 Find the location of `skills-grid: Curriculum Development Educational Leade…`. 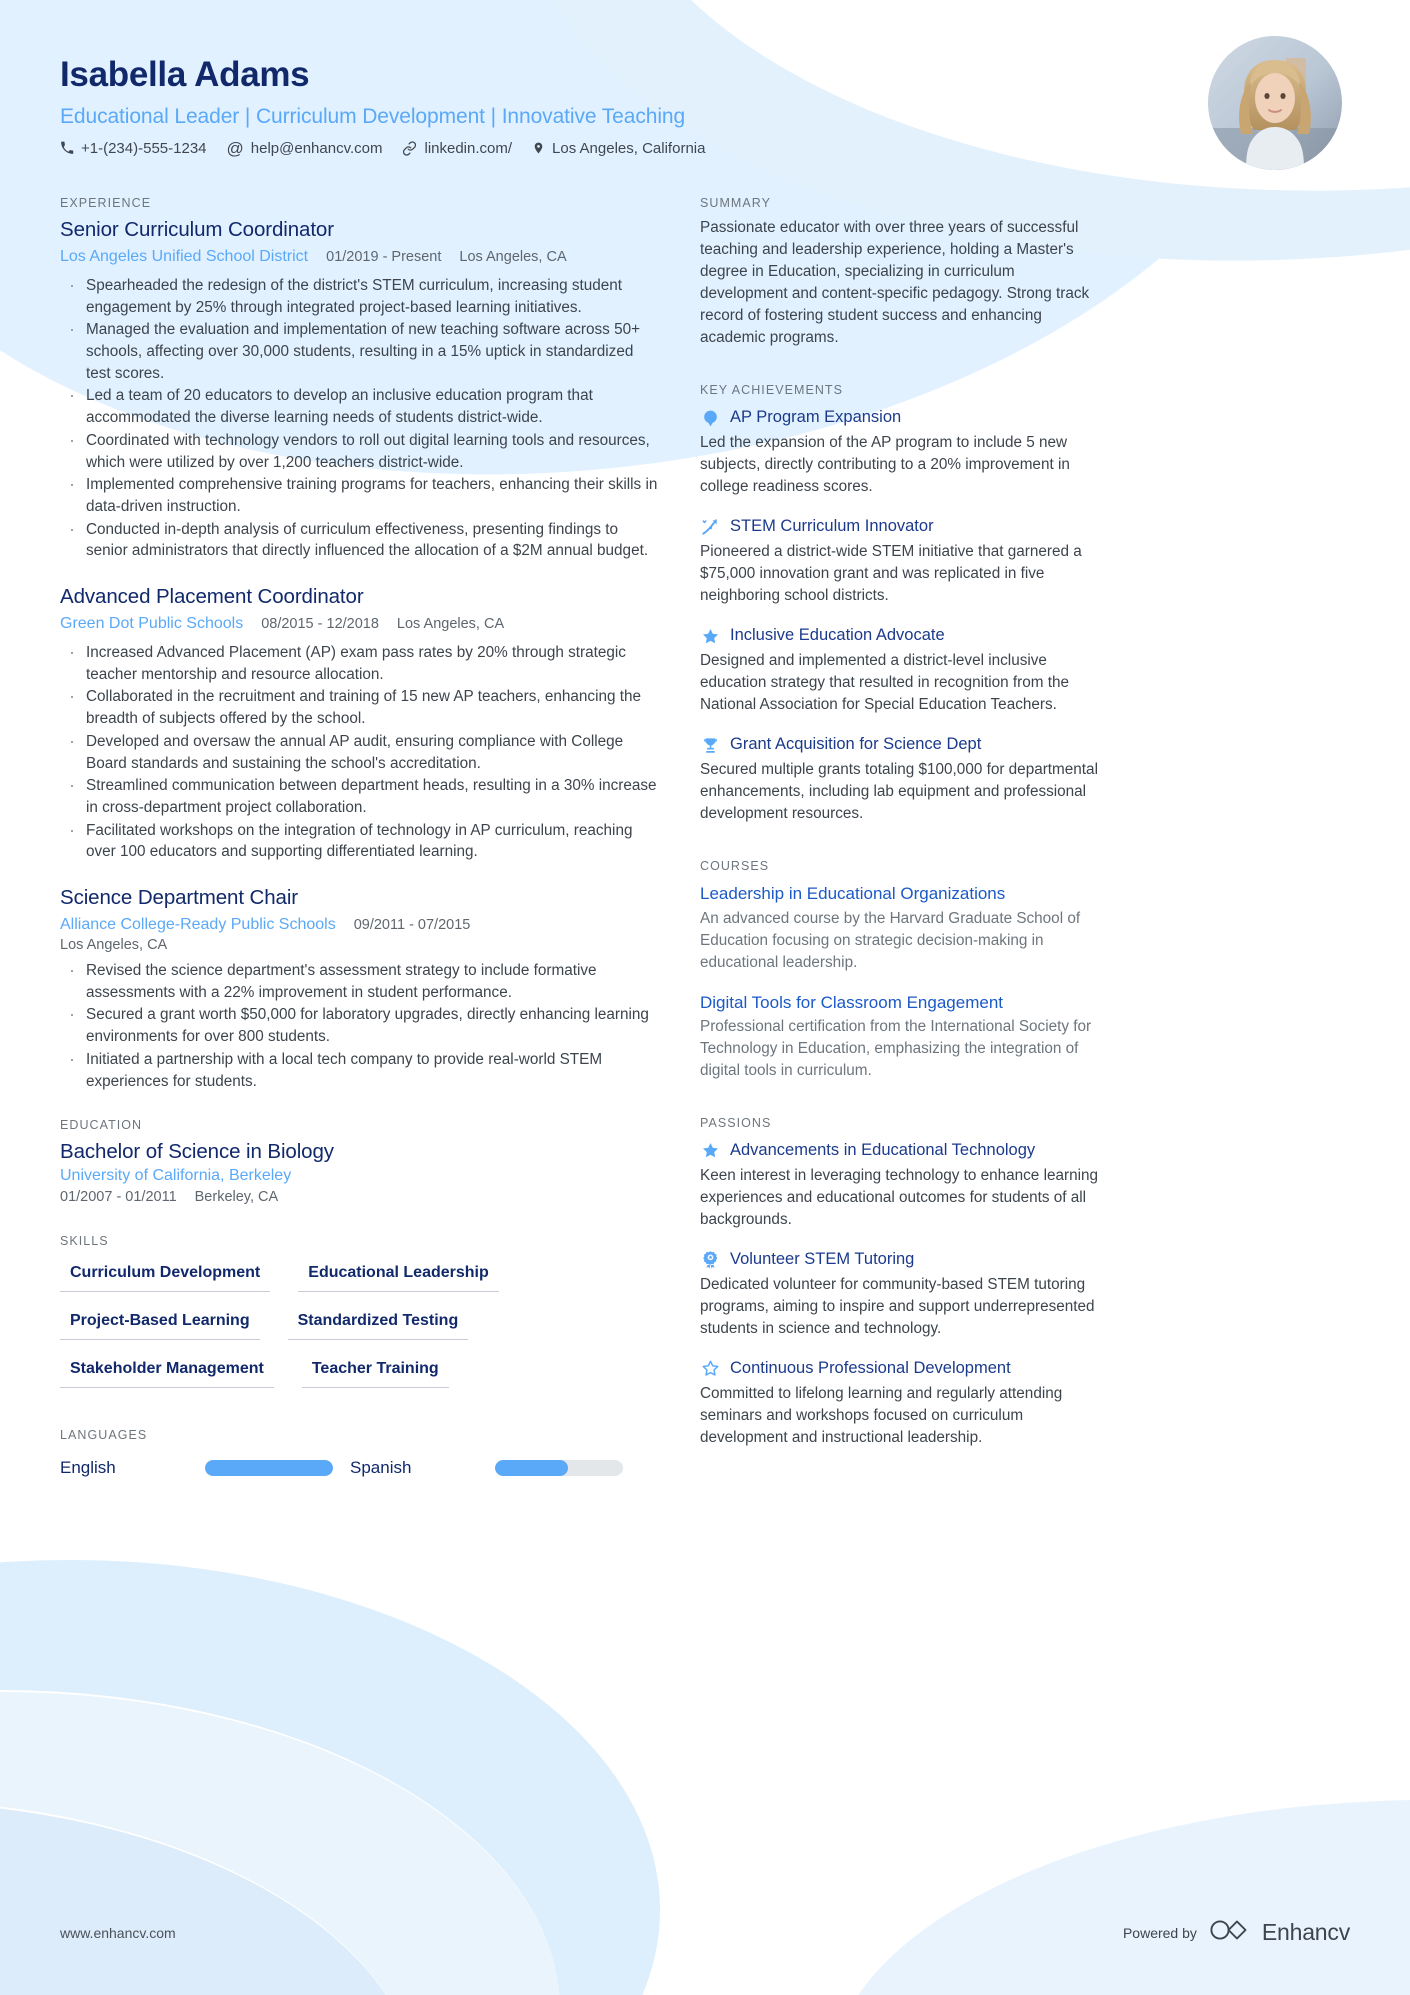

skills-grid: Curriculum Development Educational Leade… is located at coordinates (360, 1323).